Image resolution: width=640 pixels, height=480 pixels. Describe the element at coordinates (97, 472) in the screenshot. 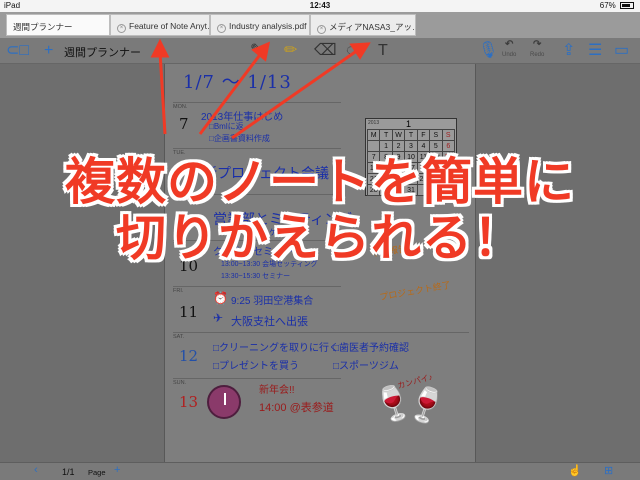

I see `page-label: Page` at that location.